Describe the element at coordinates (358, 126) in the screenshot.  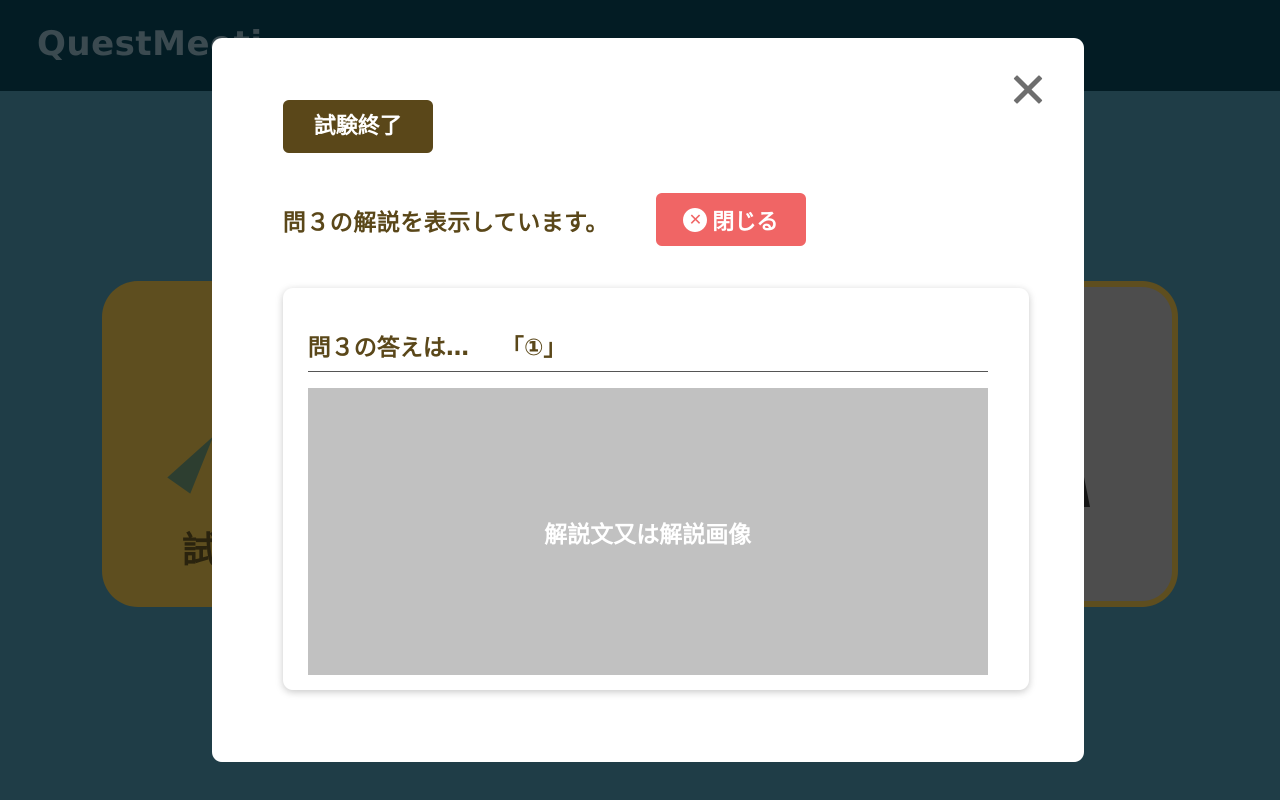
I see `exam-finished-badge: 試験終了` at that location.